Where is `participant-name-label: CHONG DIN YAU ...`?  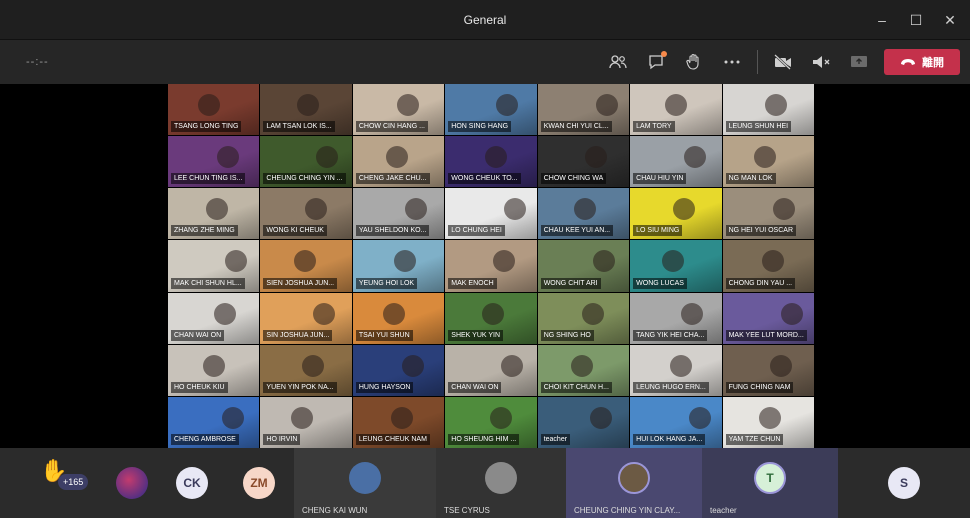 participant-name-label: CHONG DIN YAU ... is located at coordinates (760, 283).